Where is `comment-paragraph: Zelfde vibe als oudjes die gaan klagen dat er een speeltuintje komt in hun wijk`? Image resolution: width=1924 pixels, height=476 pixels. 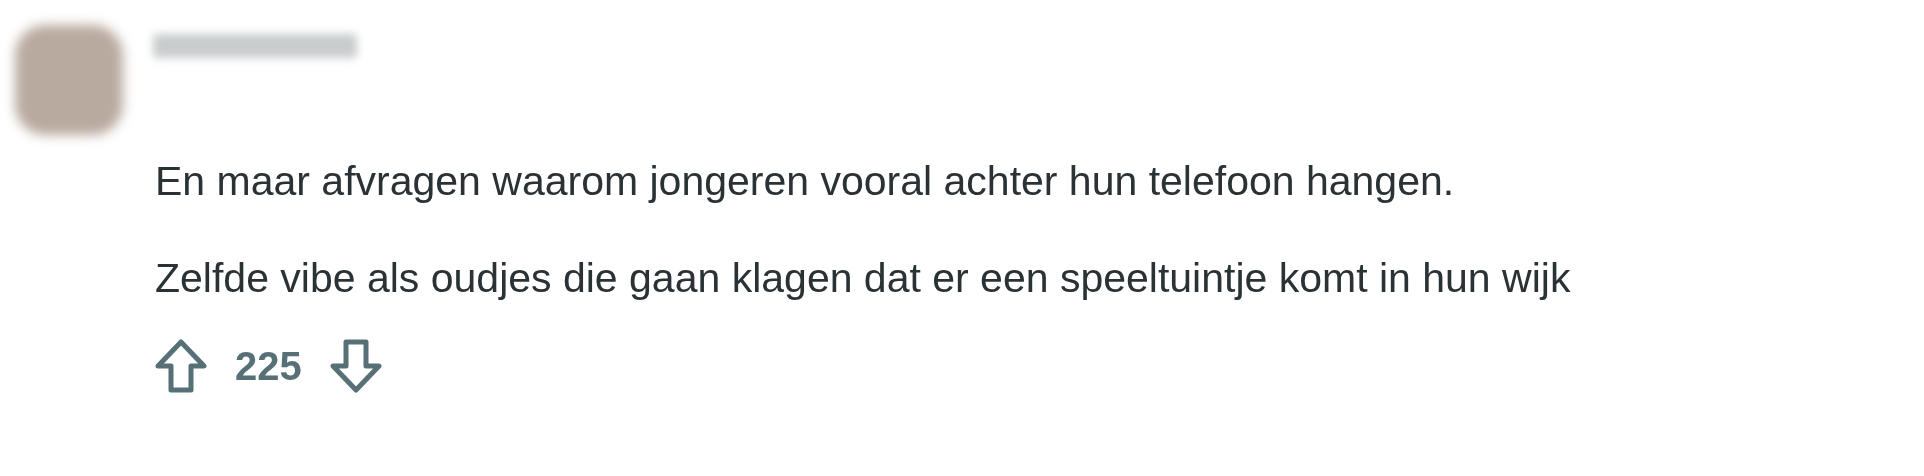
comment-paragraph: Zelfde vibe als oudjes die gaan klagen dat er een speeltuintje komt in hun wijk is located at coordinates (863, 278).